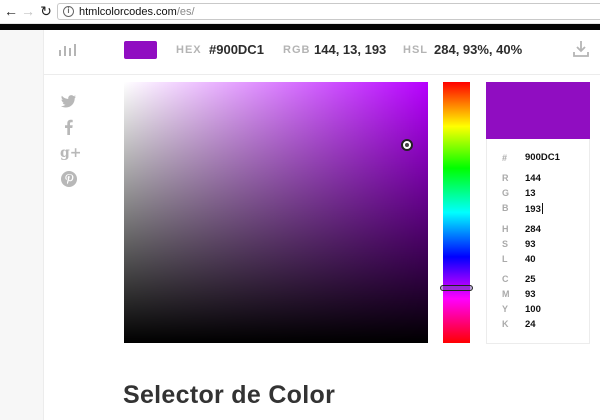  Describe the element at coordinates (478, 49) in the screenshot. I see `hsl-value: 284, 93%, 40%` at that location.